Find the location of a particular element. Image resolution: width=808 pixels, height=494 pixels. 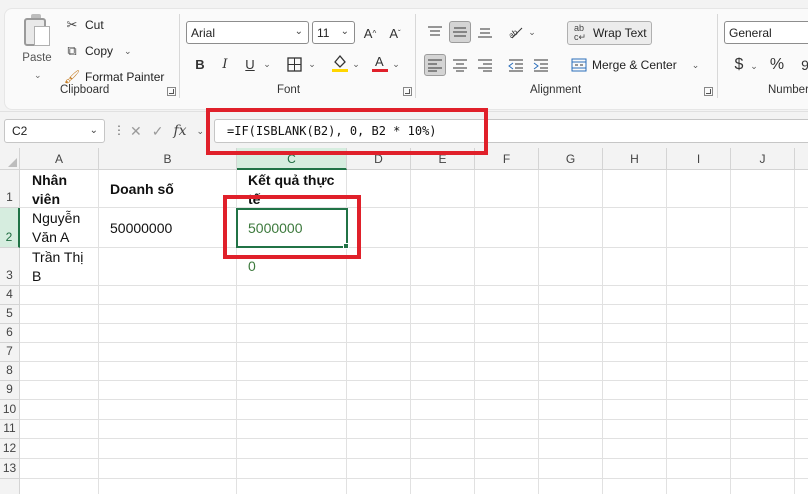

row-header-8: 8 is located at coordinates (10, 371).